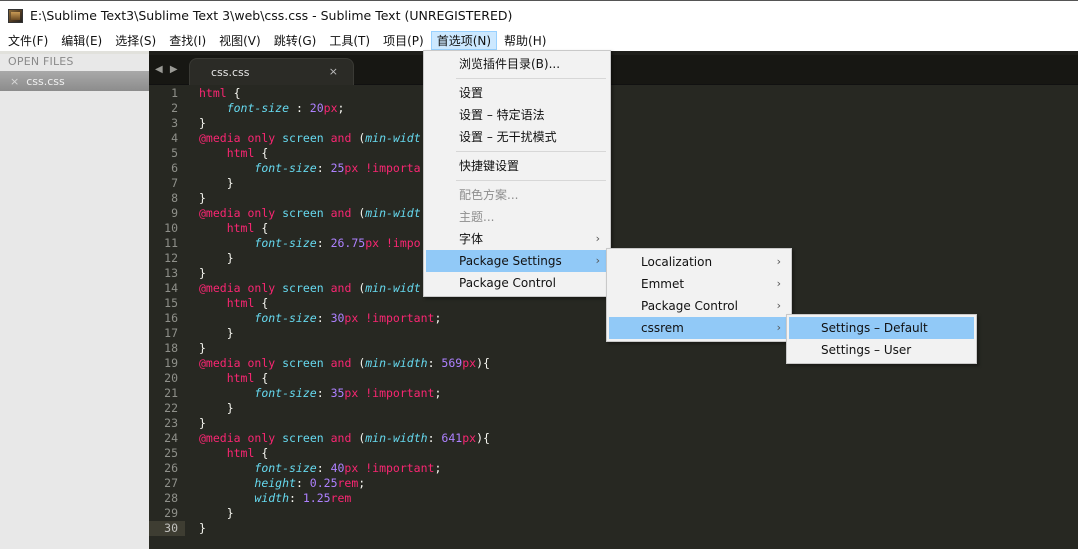 Image resolution: width=1078 pixels, height=549 pixels. I want to click on line-number: 21, so click(171, 393).